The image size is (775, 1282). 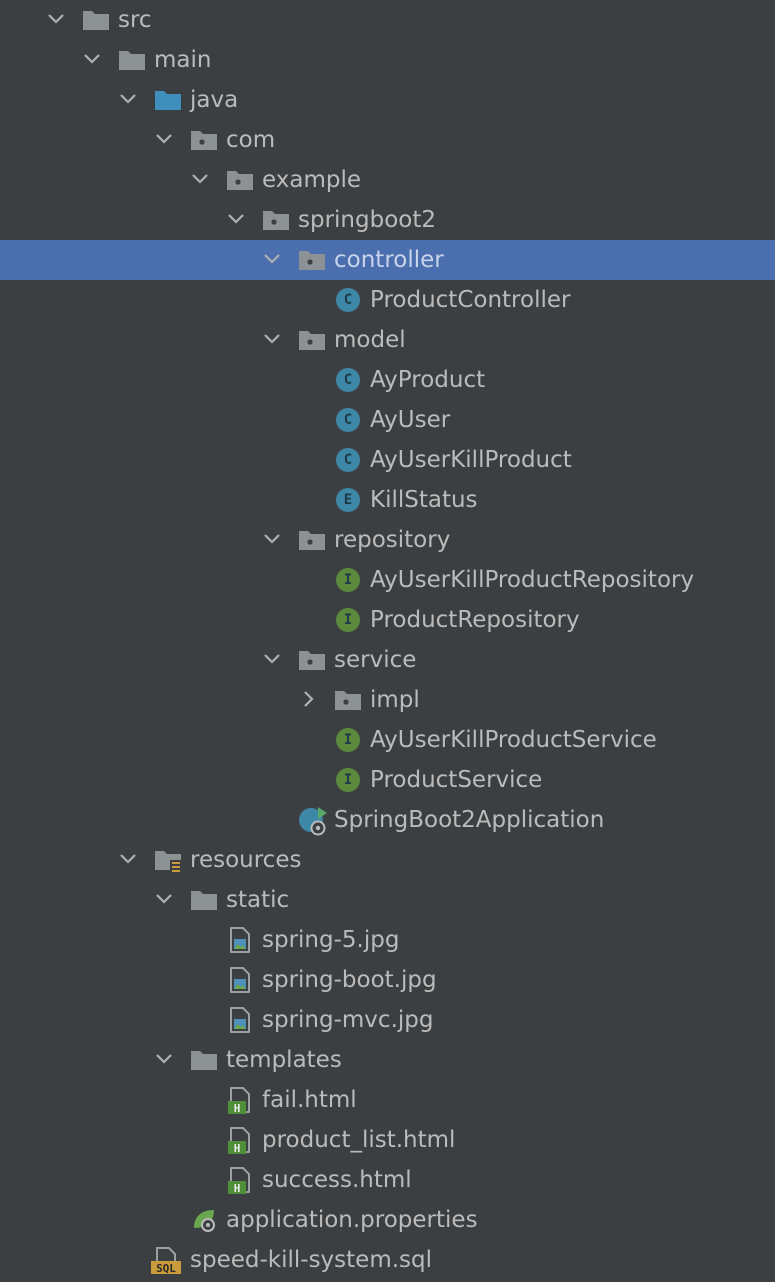 What do you see at coordinates (424, 500) in the screenshot?
I see `tree-item-label: KillStatus` at bounding box center [424, 500].